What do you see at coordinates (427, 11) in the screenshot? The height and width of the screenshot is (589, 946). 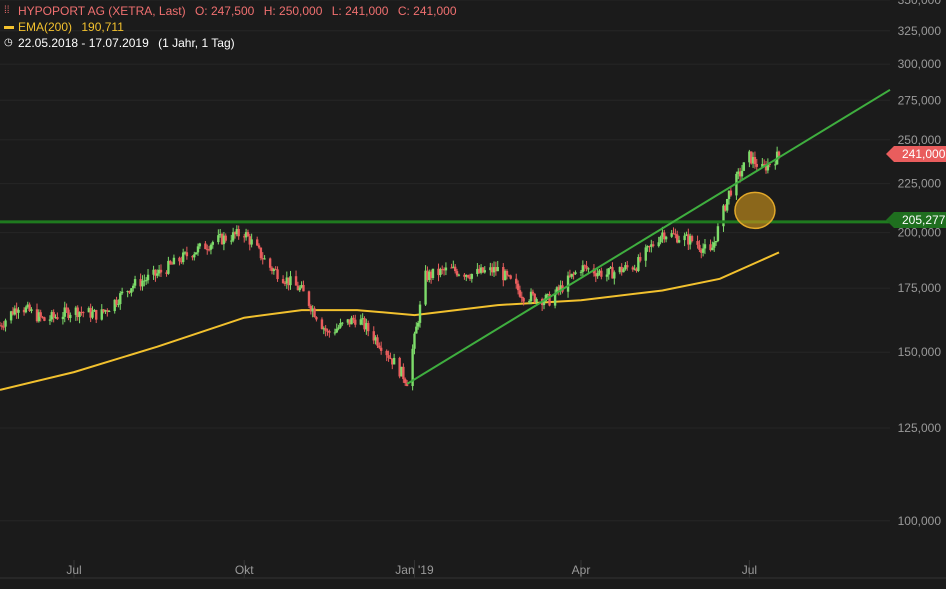 I see `close-value: C: 241,000` at bounding box center [427, 11].